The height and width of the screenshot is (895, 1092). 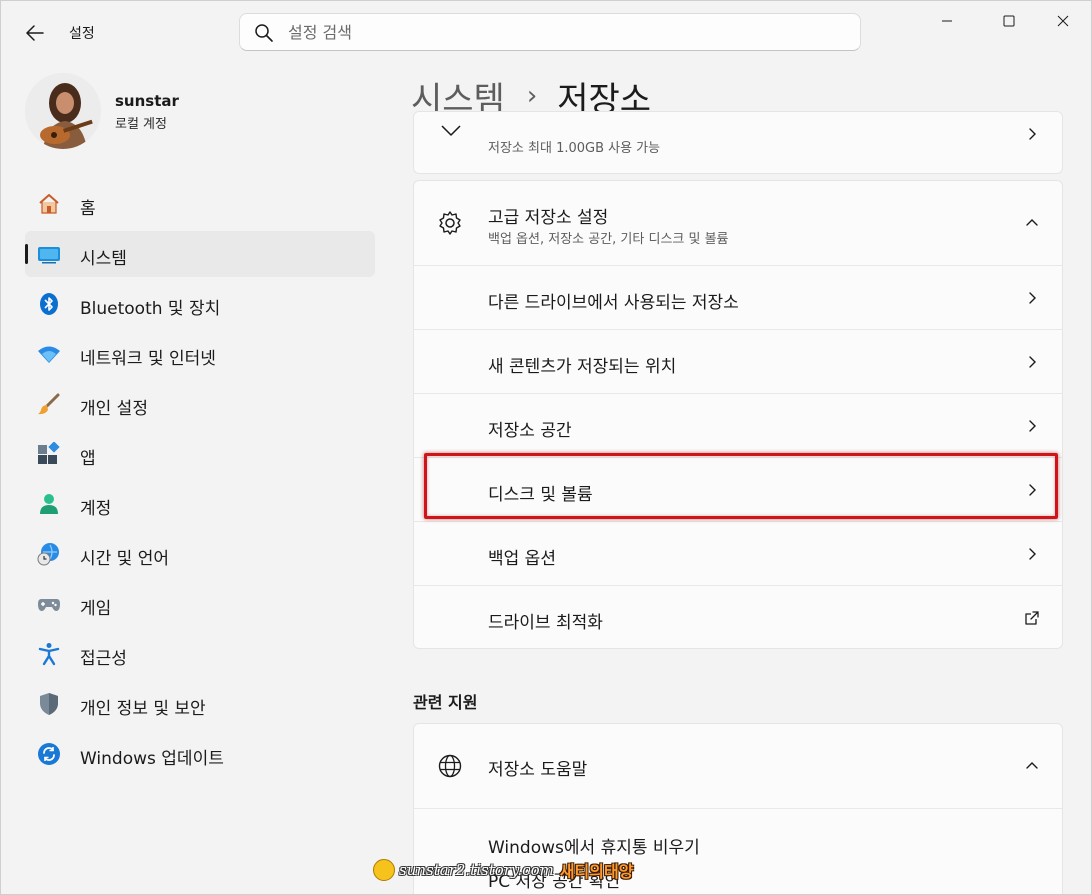 What do you see at coordinates (384, 870) in the screenshot?
I see `smiley-icon` at bounding box center [384, 870].